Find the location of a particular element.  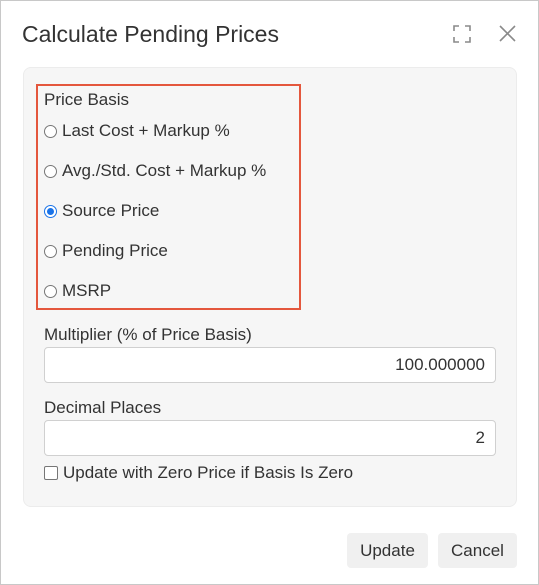

radio-label: Last Cost + Markup % is located at coordinates (146, 130).